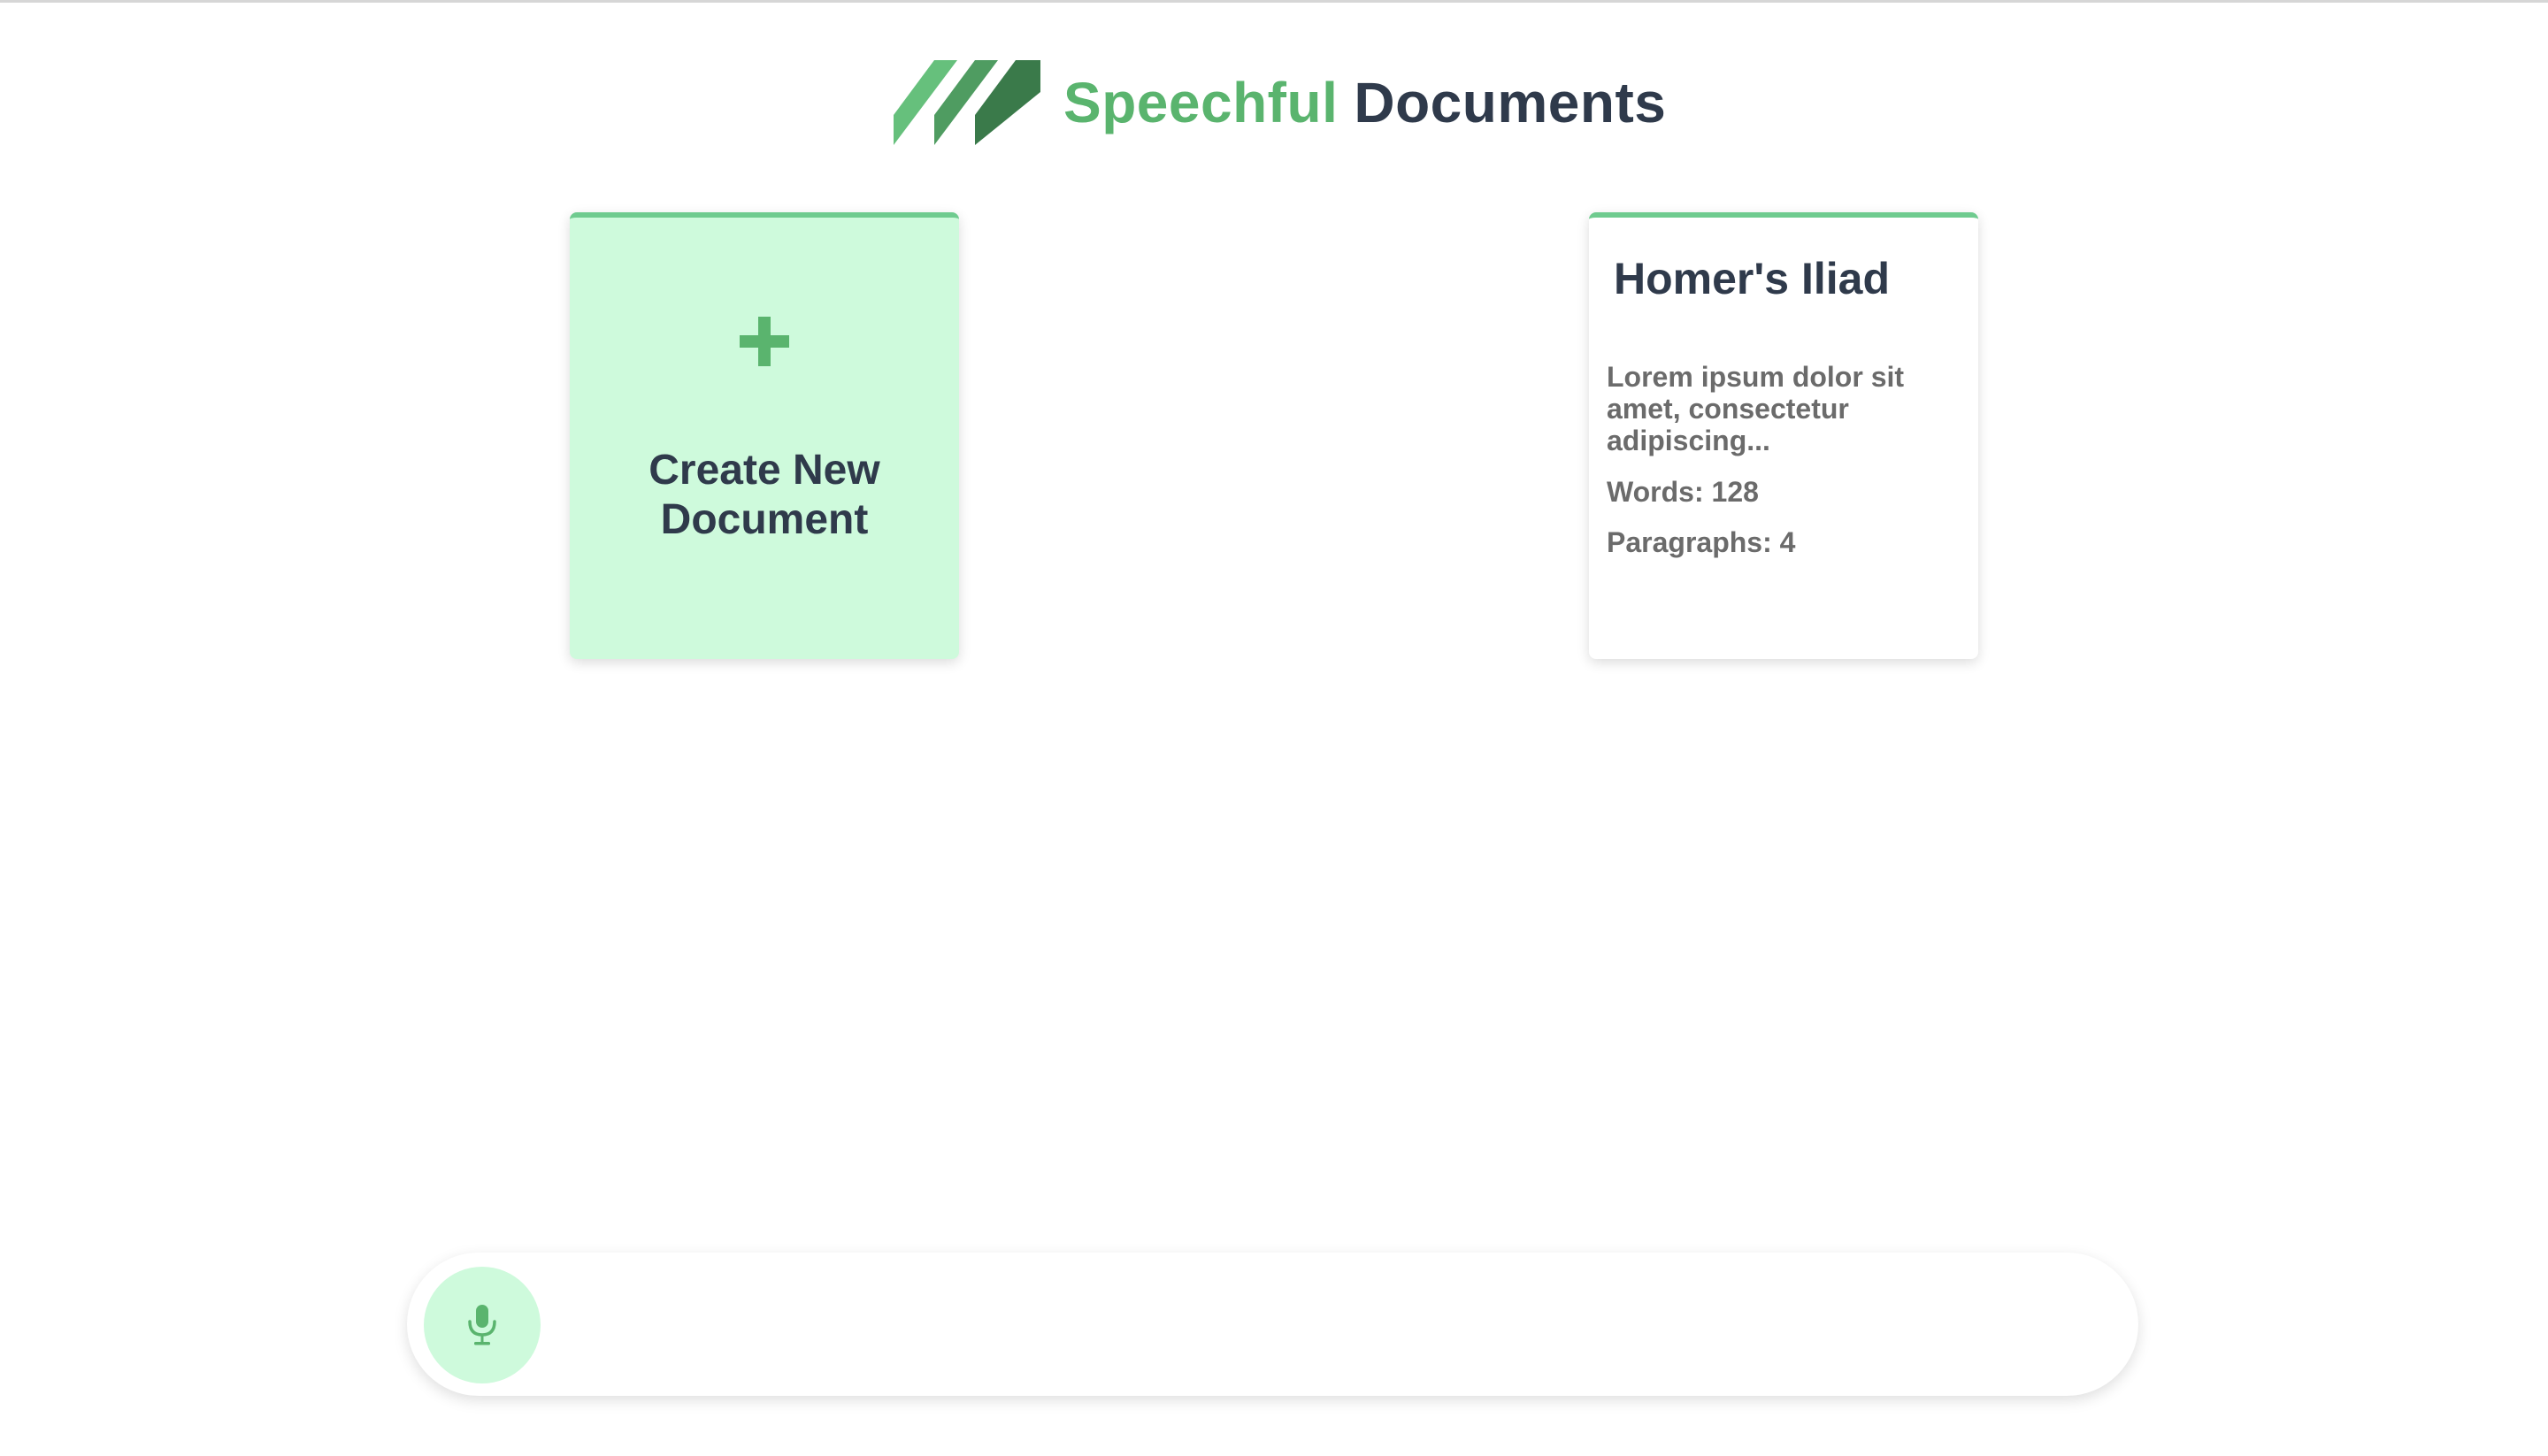  I want to click on logo-icon, so click(967, 102).